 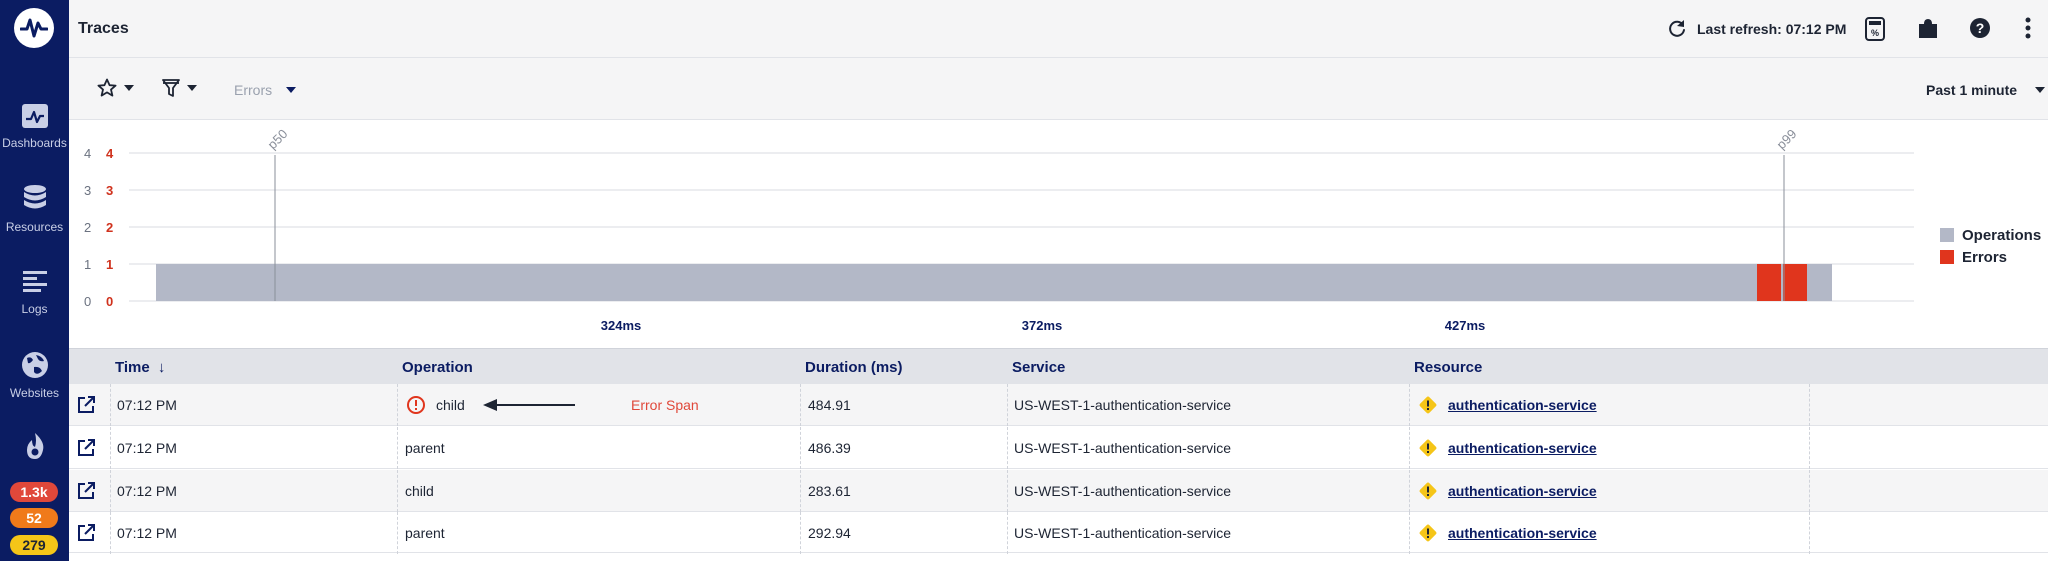 I want to click on column-header-resource: Resource, so click(x=1448, y=367).